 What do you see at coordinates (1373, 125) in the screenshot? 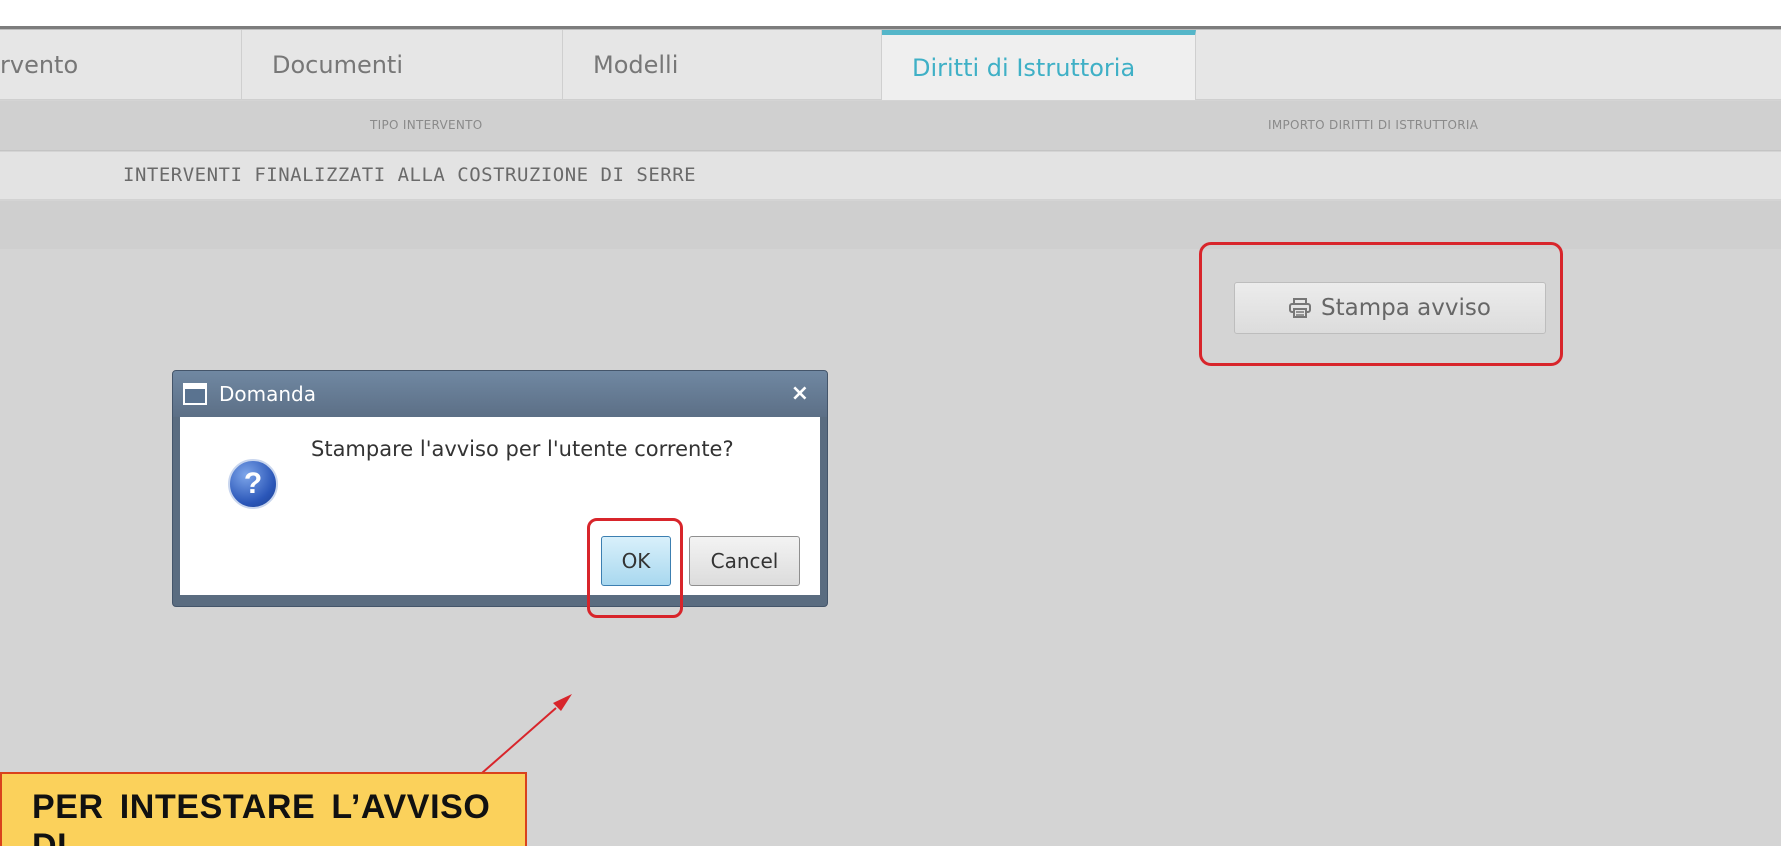
I see `column-header-importo: IMPORTO DIRITTI DI ISTRUTTORIA` at bounding box center [1373, 125].